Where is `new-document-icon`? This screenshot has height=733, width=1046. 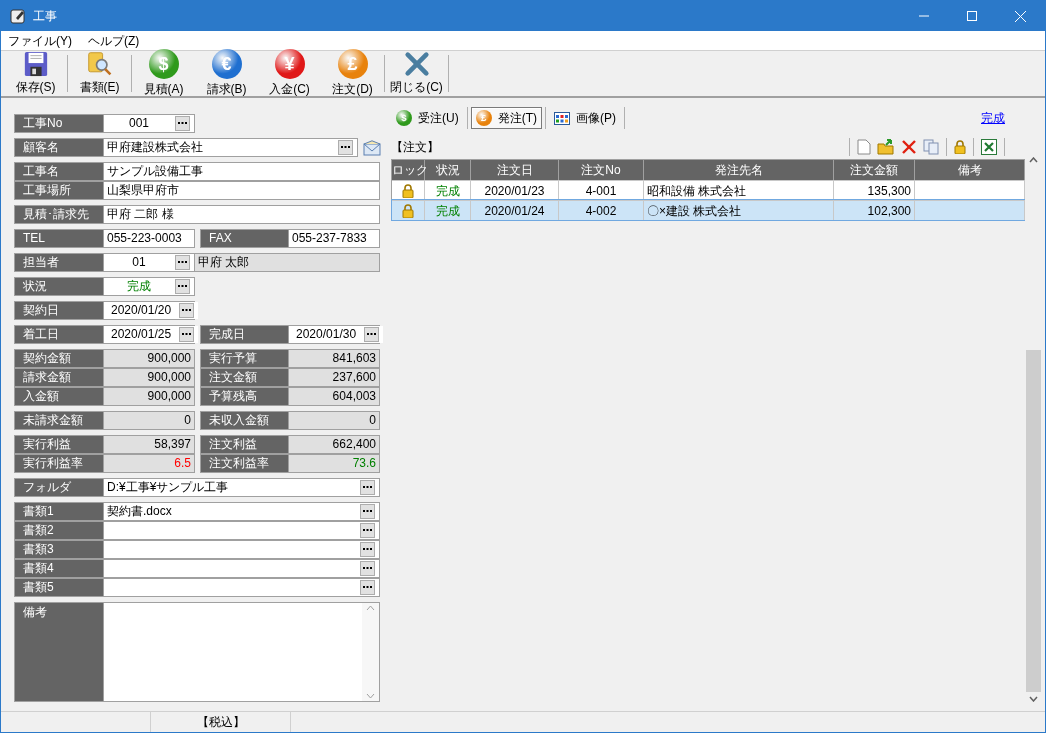
new-document-icon is located at coordinates (864, 147).